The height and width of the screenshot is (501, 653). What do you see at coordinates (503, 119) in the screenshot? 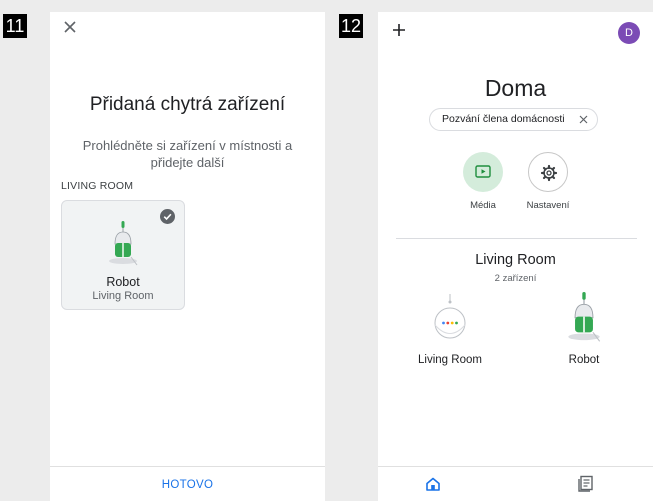
I see `invite-chip-label: Pozvání člena domácnosti` at bounding box center [503, 119].